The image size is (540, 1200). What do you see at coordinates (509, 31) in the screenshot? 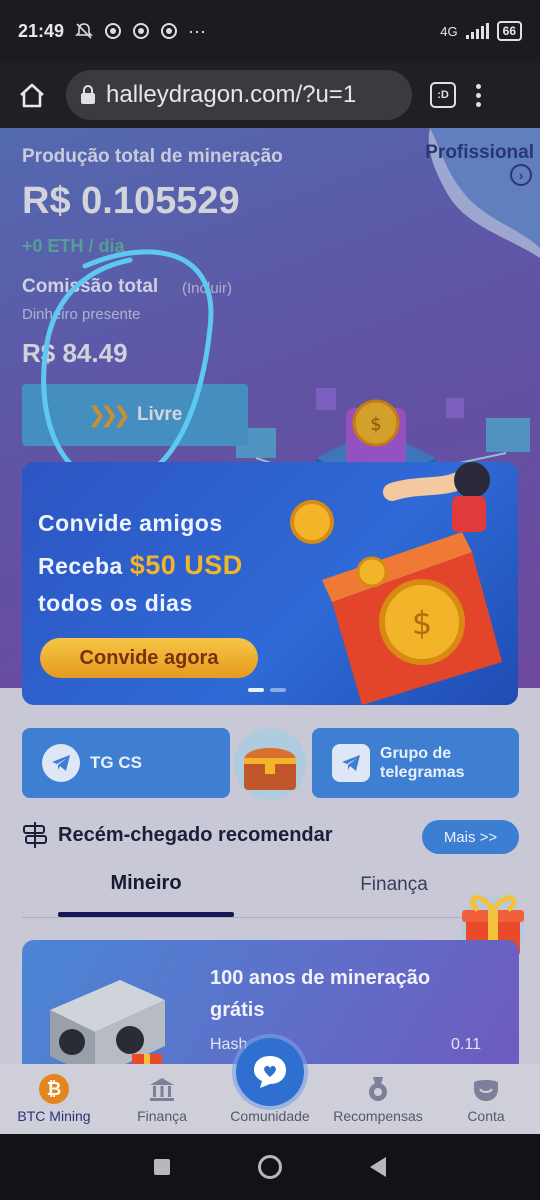
I see `battery-icon: 66` at bounding box center [509, 31].